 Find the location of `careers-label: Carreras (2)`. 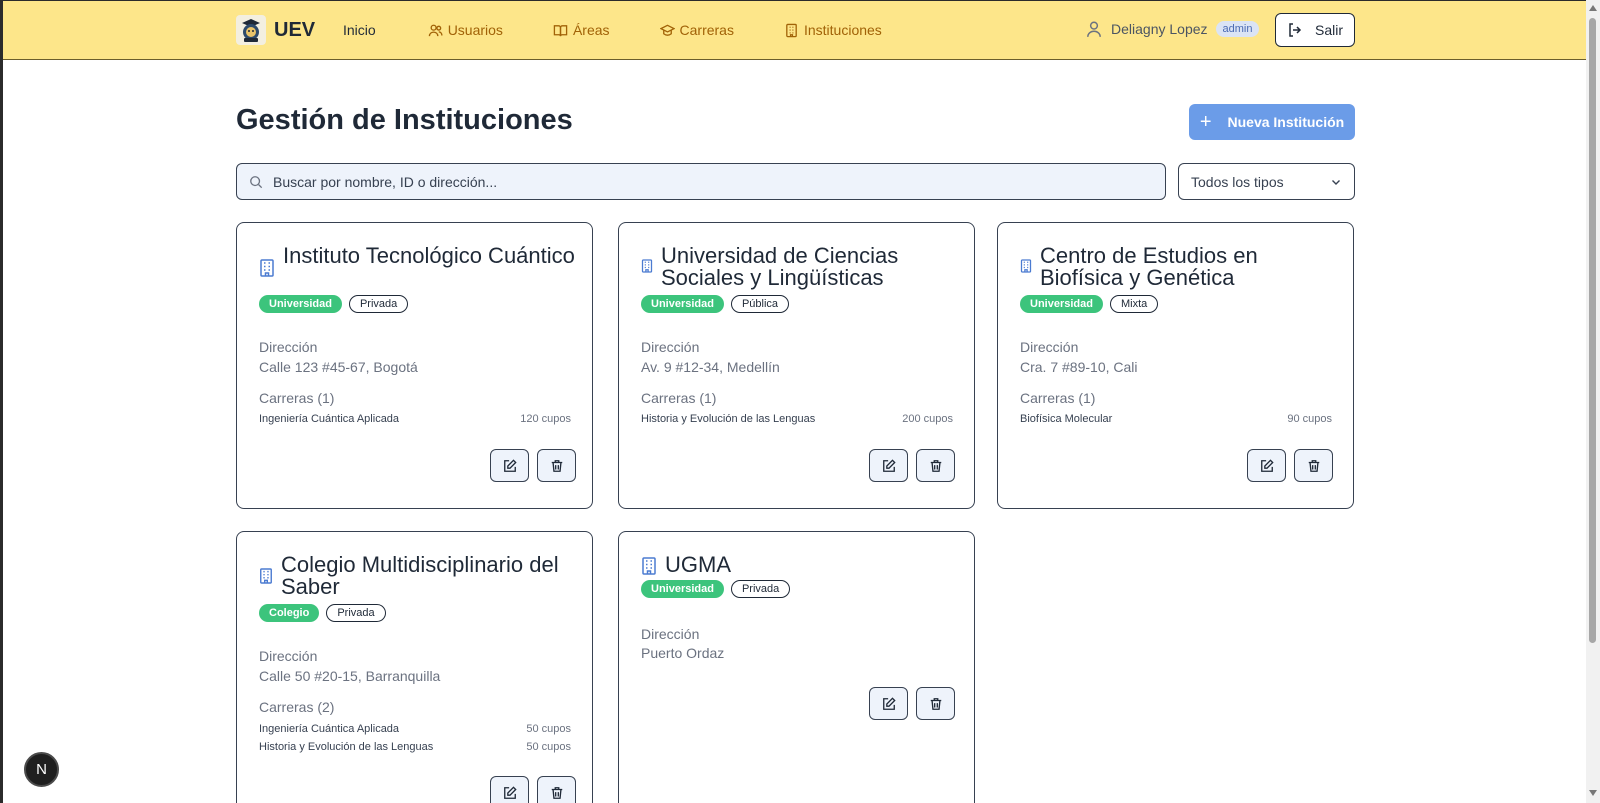

careers-label: Carreras (2) is located at coordinates (297, 707).